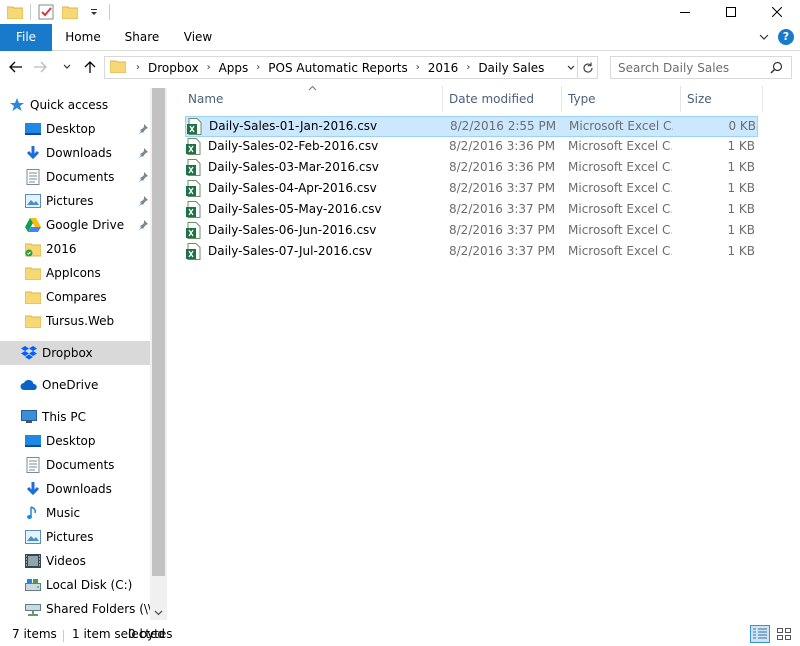  What do you see at coordinates (786, 37) in the screenshot?
I see `help-icon: ?` at bounding box center [786, 37].